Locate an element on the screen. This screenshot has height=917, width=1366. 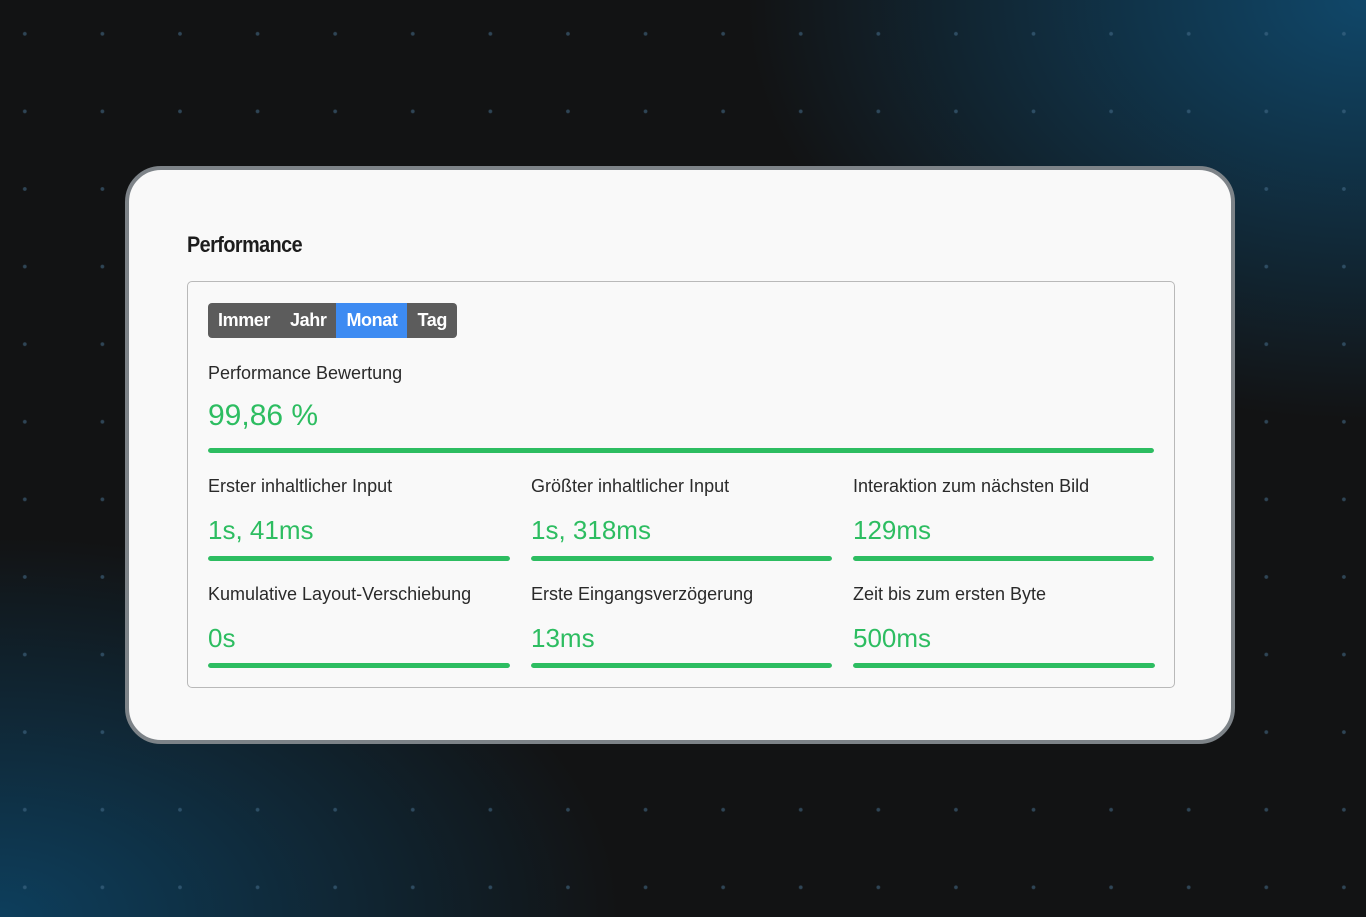
score-progress-fill is located at coordinates (681, 450).